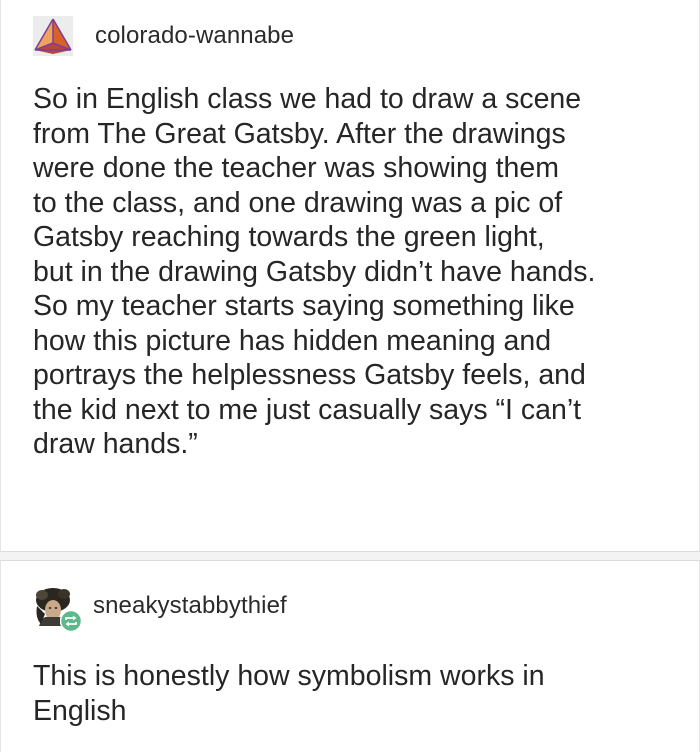  I want to click on body-line: English, so click(80, 710).